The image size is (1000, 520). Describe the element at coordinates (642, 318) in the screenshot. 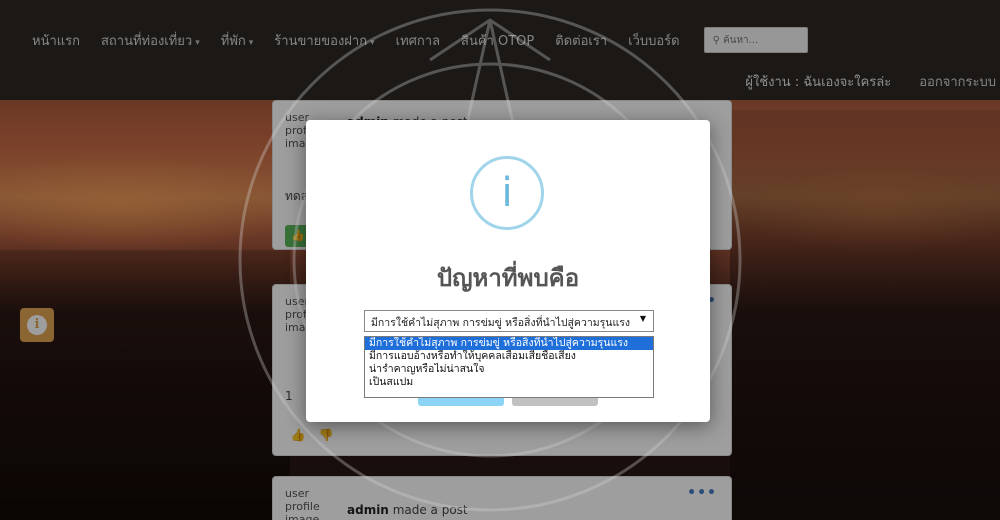

I see `select-arrow-icon: ▼` at that location.